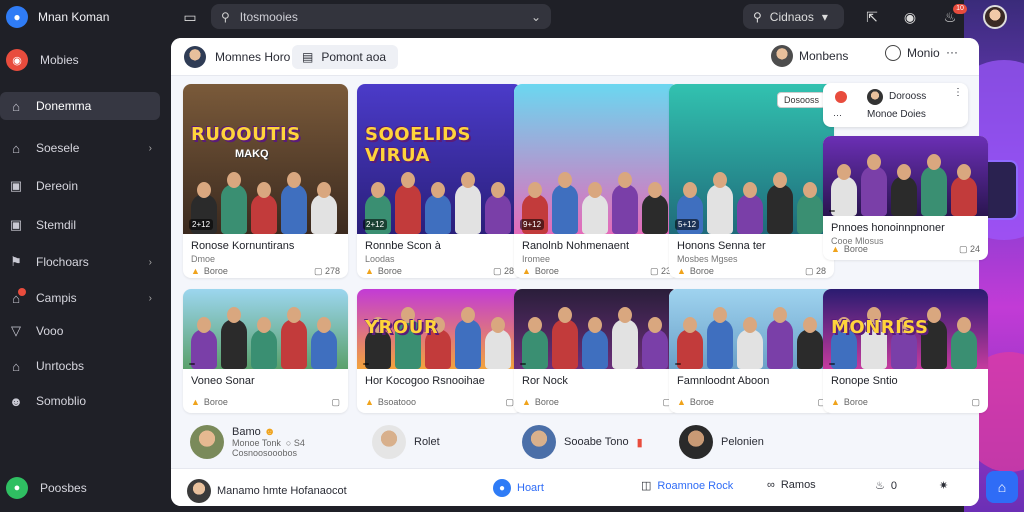 The height and width of the screenshot is (512, 1024). I want to click on card-title: Ronnbe Scon à, so click(403, 246).